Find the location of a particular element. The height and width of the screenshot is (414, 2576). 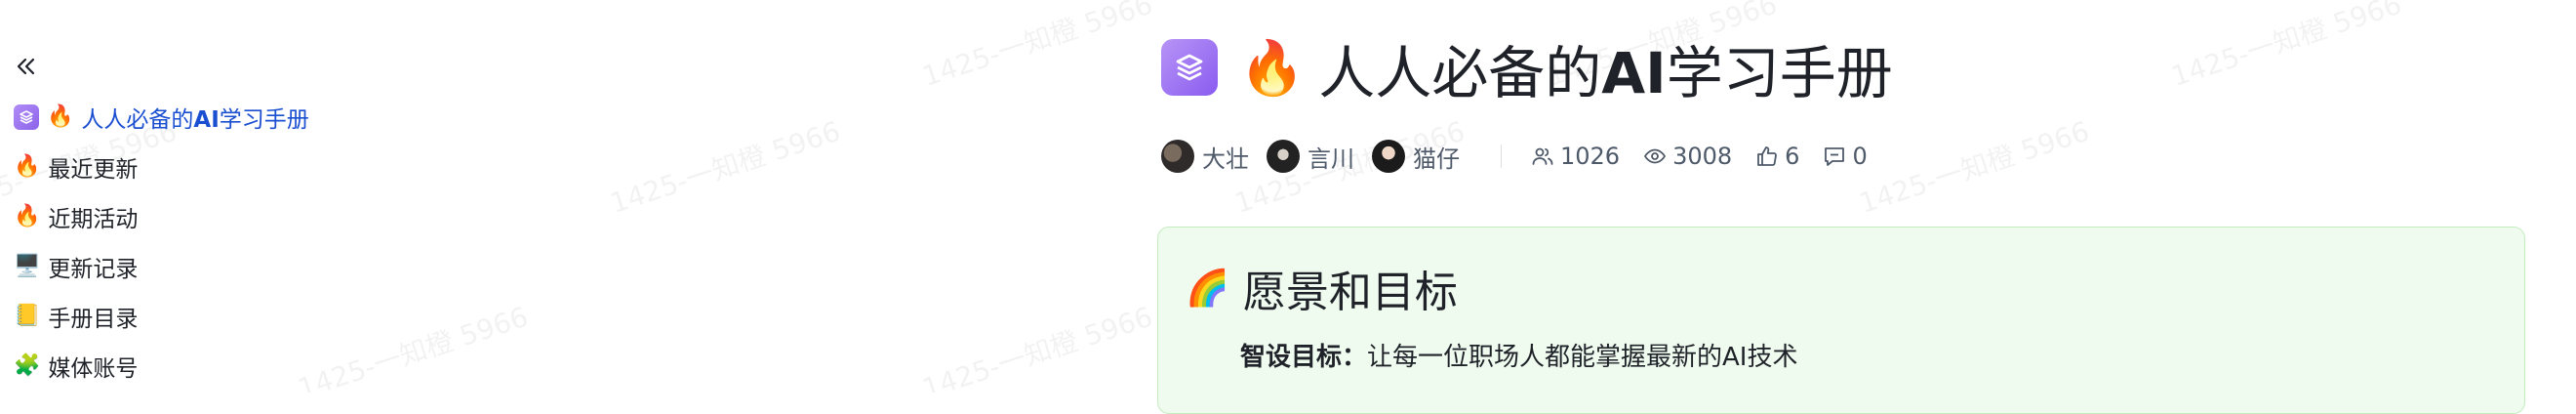

double-chevron-left-icon is located at coordinates (26, 67).